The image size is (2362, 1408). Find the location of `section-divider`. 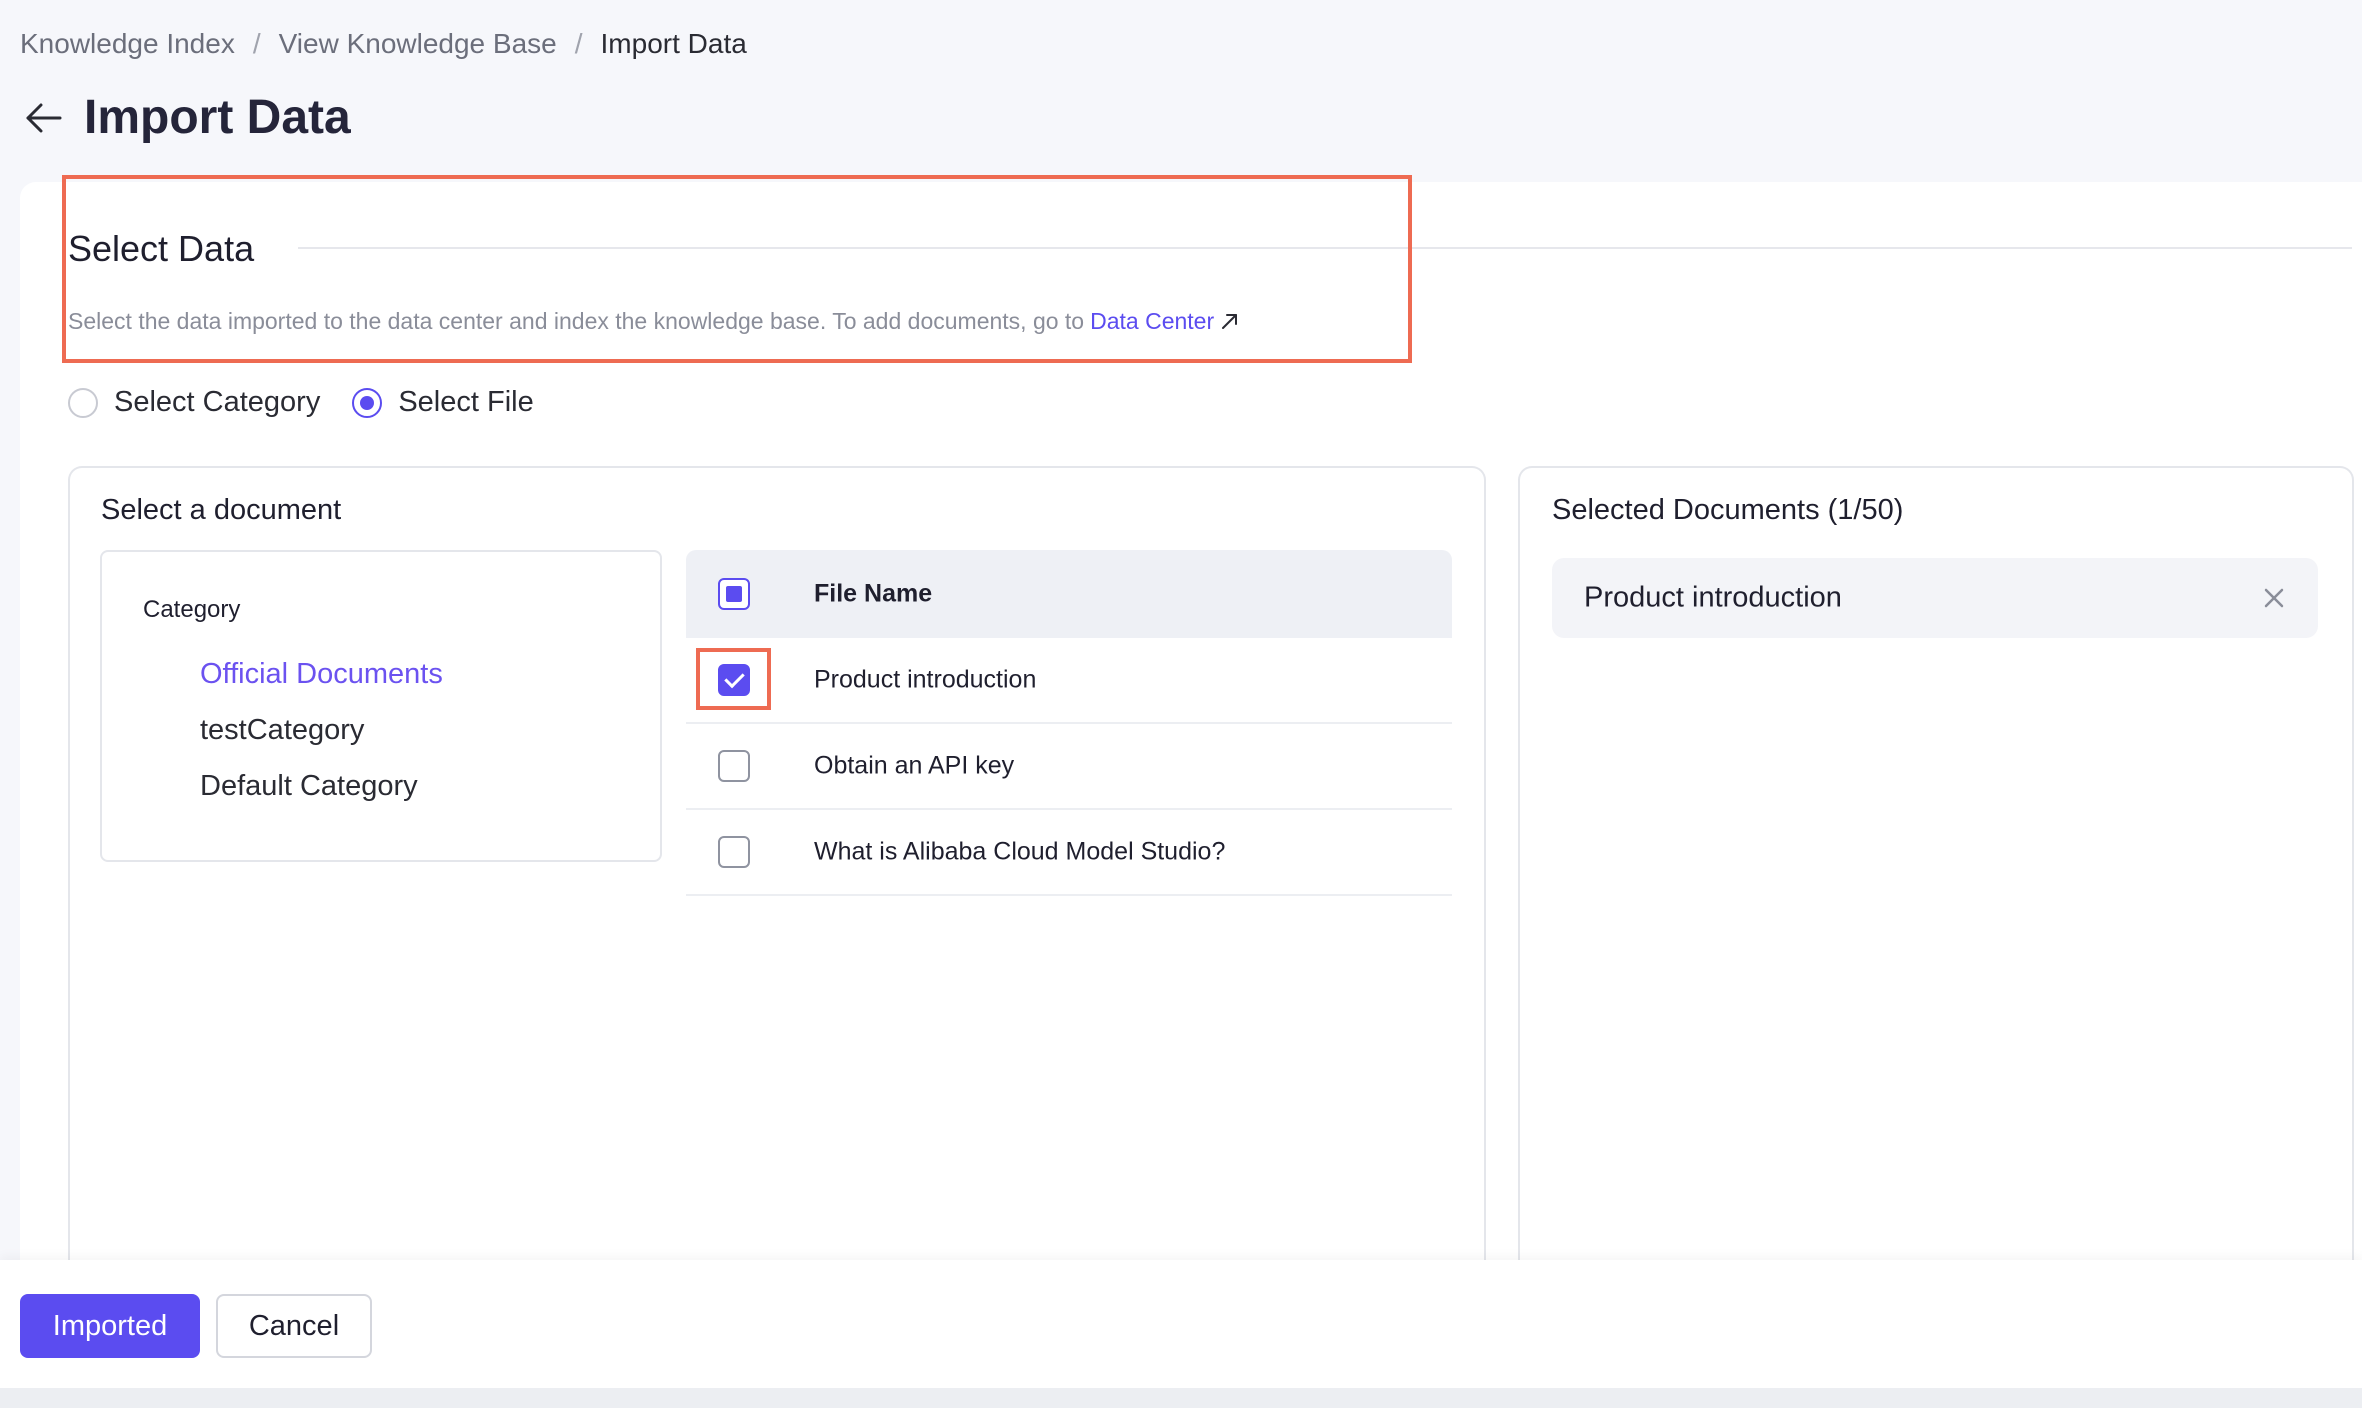

section-divider is located at coordinates (1325, 248).